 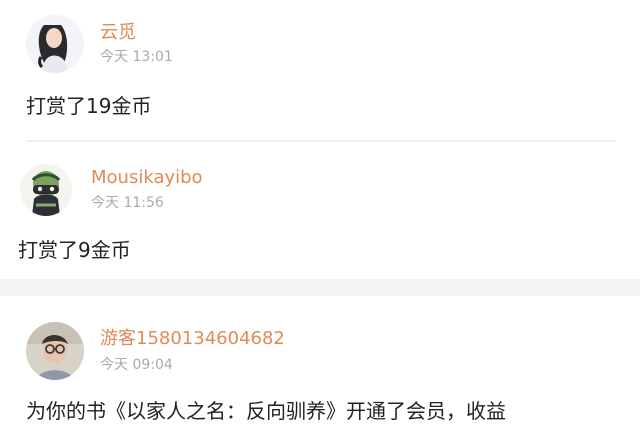 I want to click on glasses-man-avatar-icon, so click(x=55, y=351).